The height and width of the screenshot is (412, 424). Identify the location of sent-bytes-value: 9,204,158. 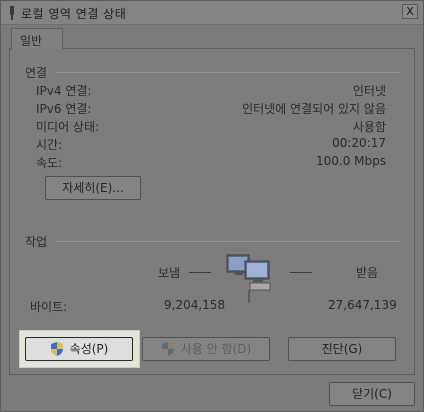
(195, 305).